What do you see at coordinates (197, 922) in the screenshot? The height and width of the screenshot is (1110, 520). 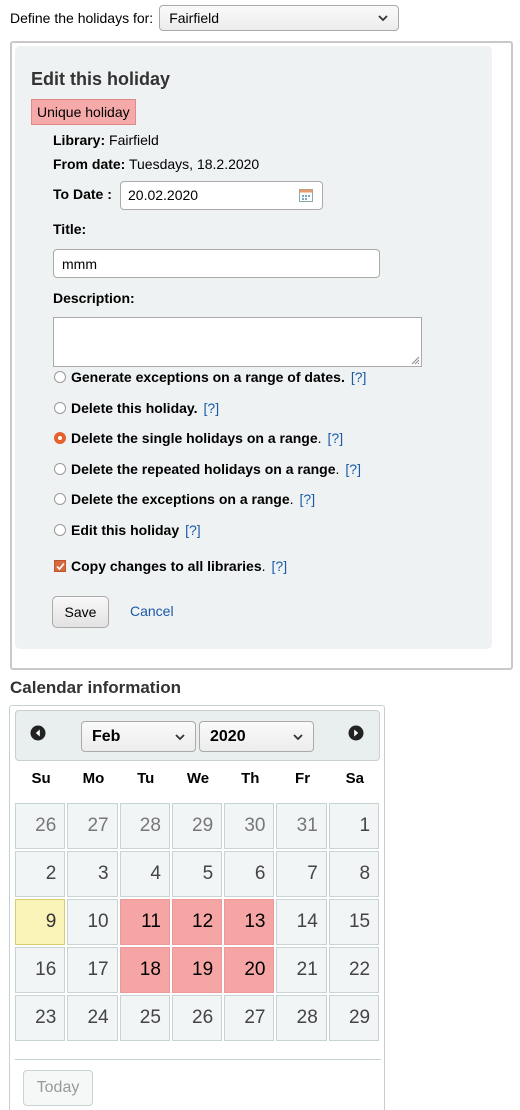 I see `calendar-day-holiday: 12` at bounding box center [197, 922].